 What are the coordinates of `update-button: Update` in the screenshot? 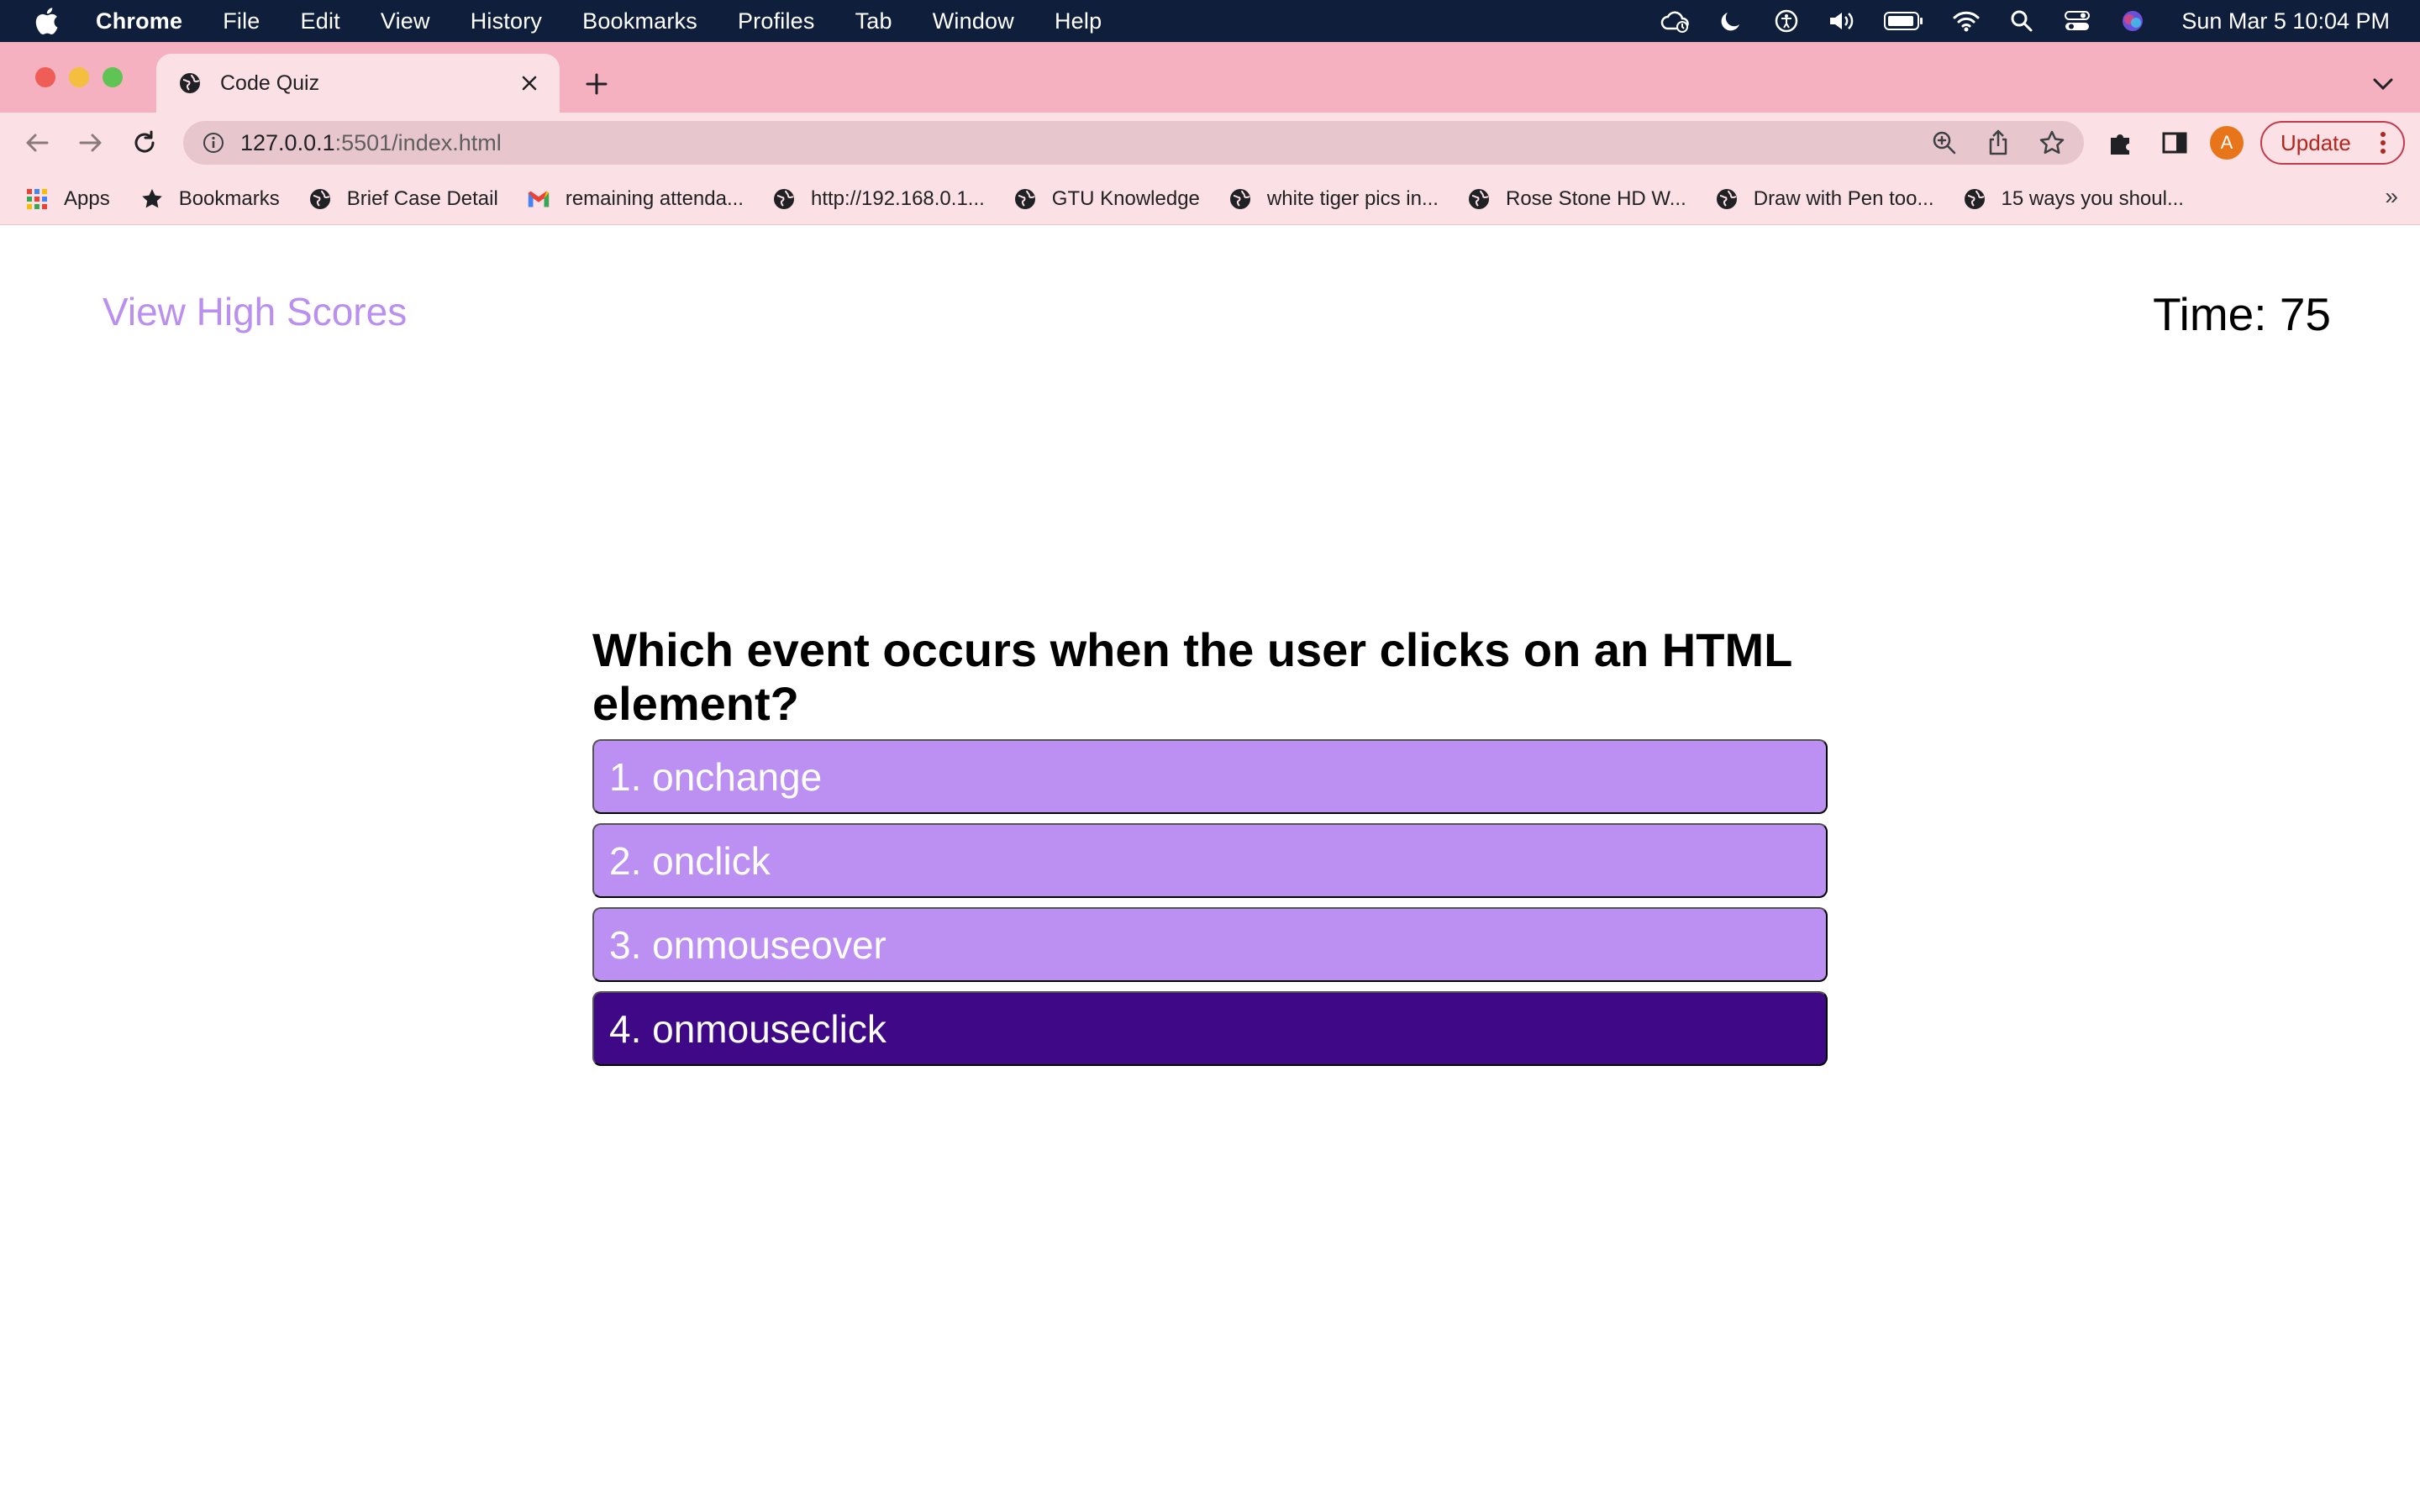 It's located at (2332, 143).